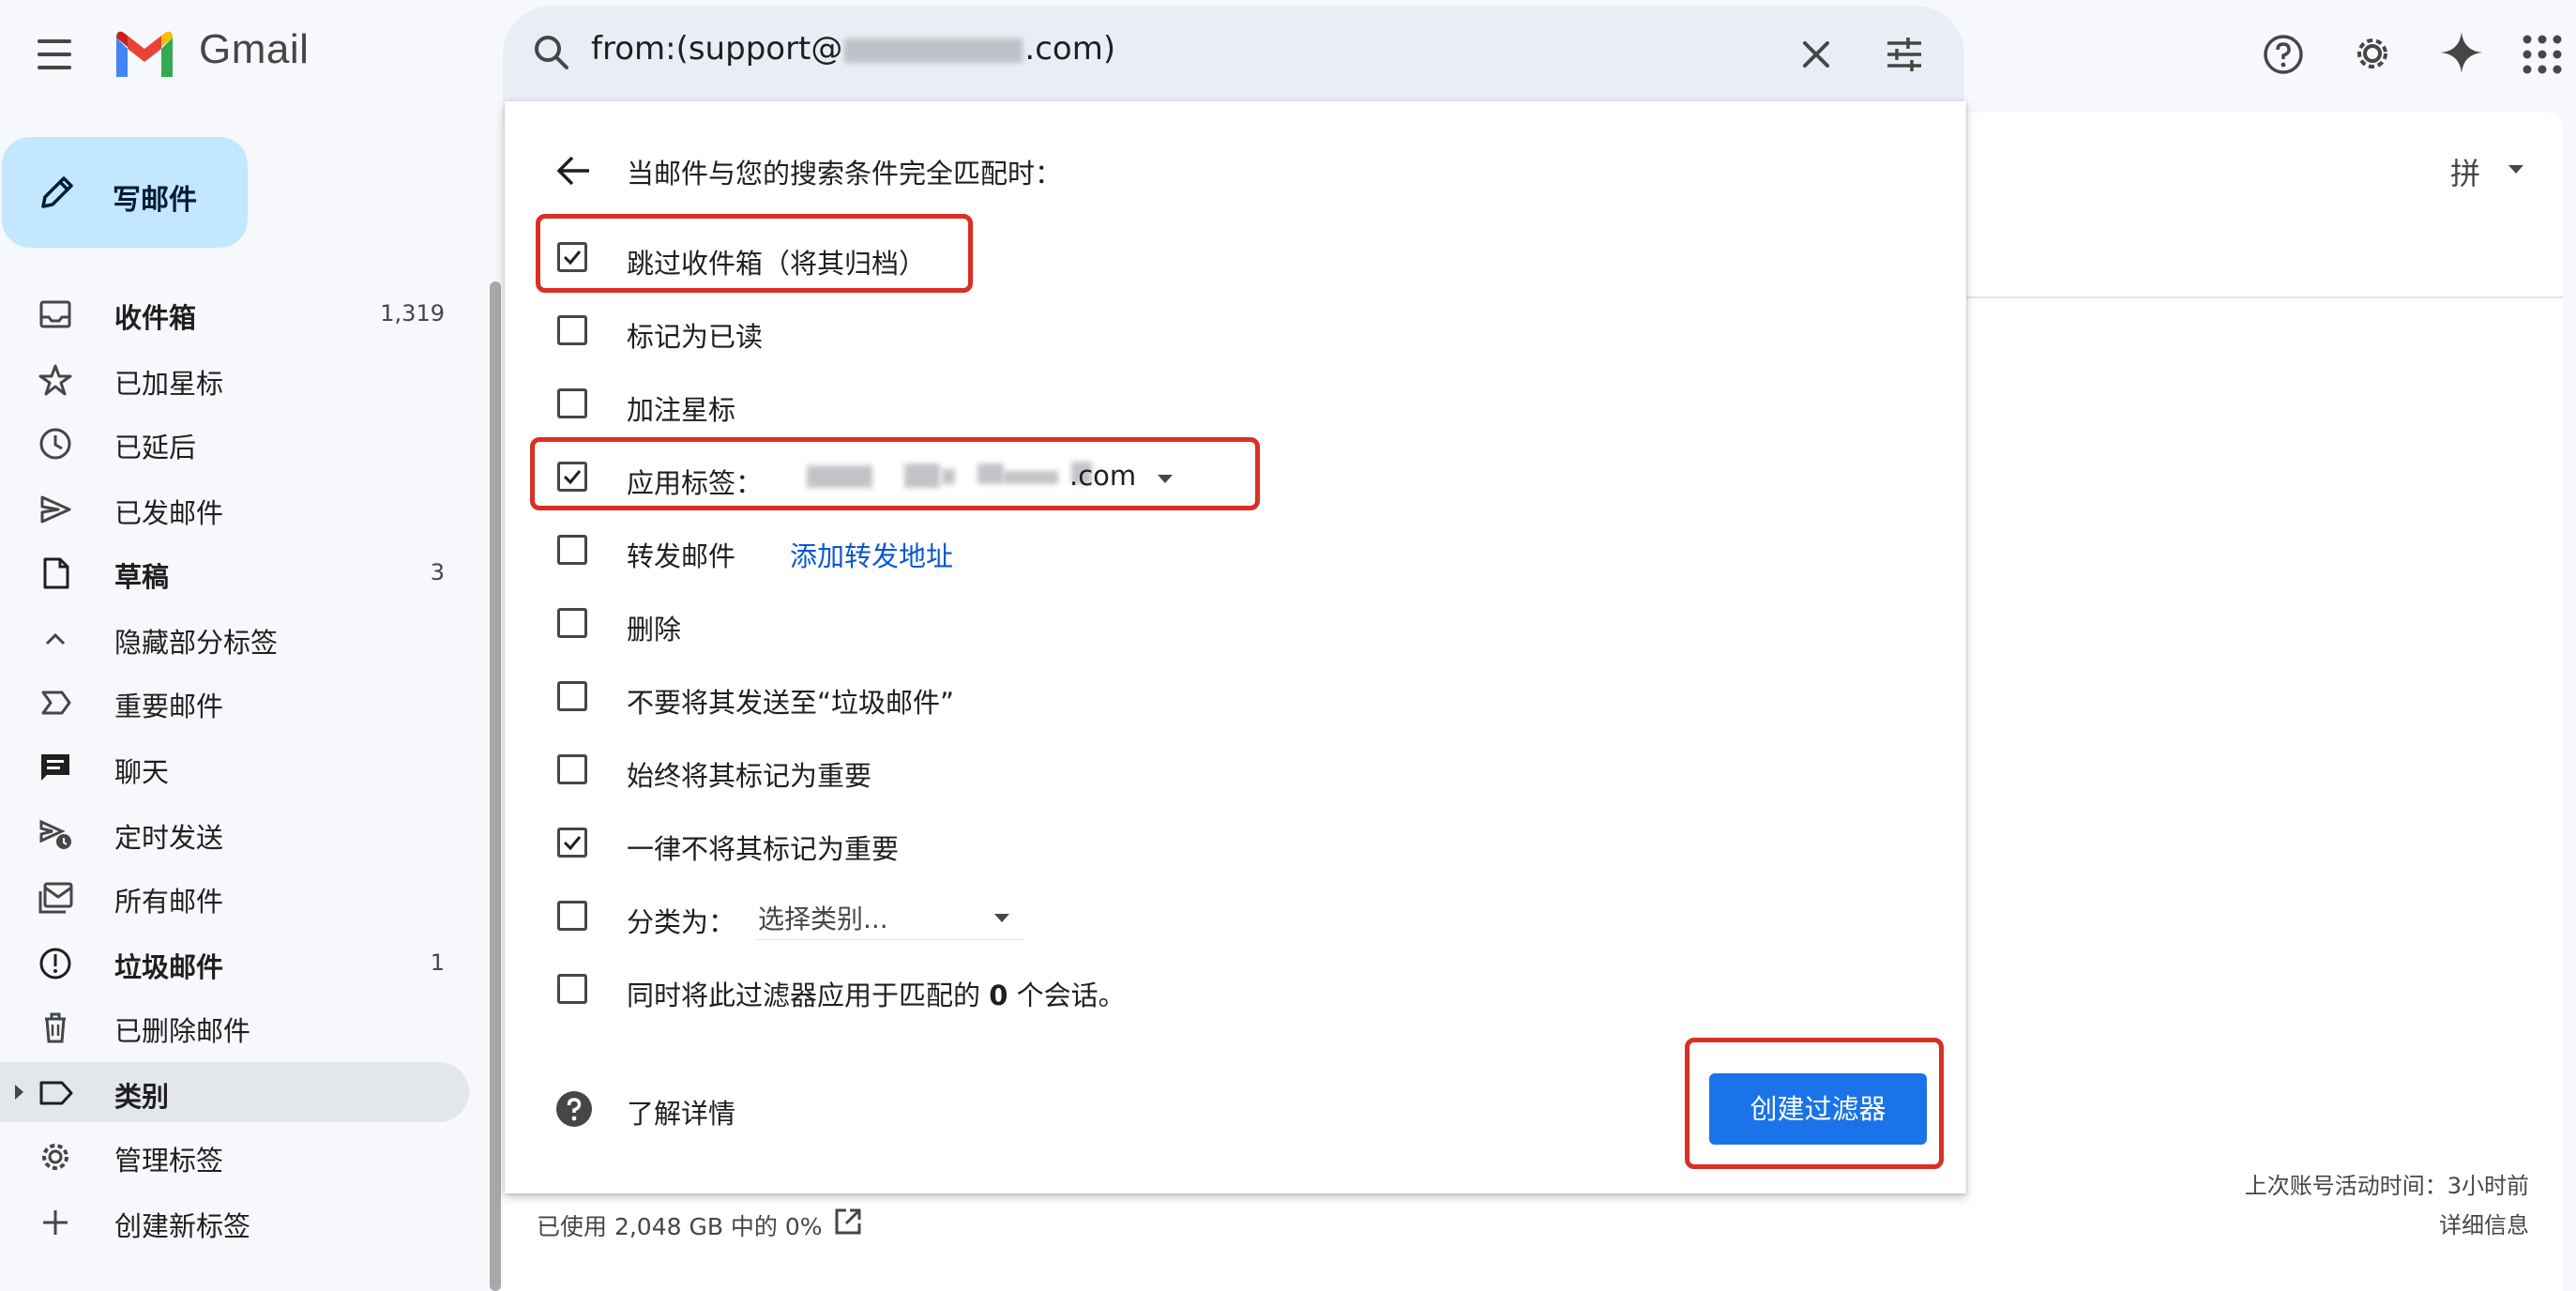 Image resolution: width=2576 pixels, height=1291 pixels. I want to click on input-method-label: 拼, so click(2465, 171).